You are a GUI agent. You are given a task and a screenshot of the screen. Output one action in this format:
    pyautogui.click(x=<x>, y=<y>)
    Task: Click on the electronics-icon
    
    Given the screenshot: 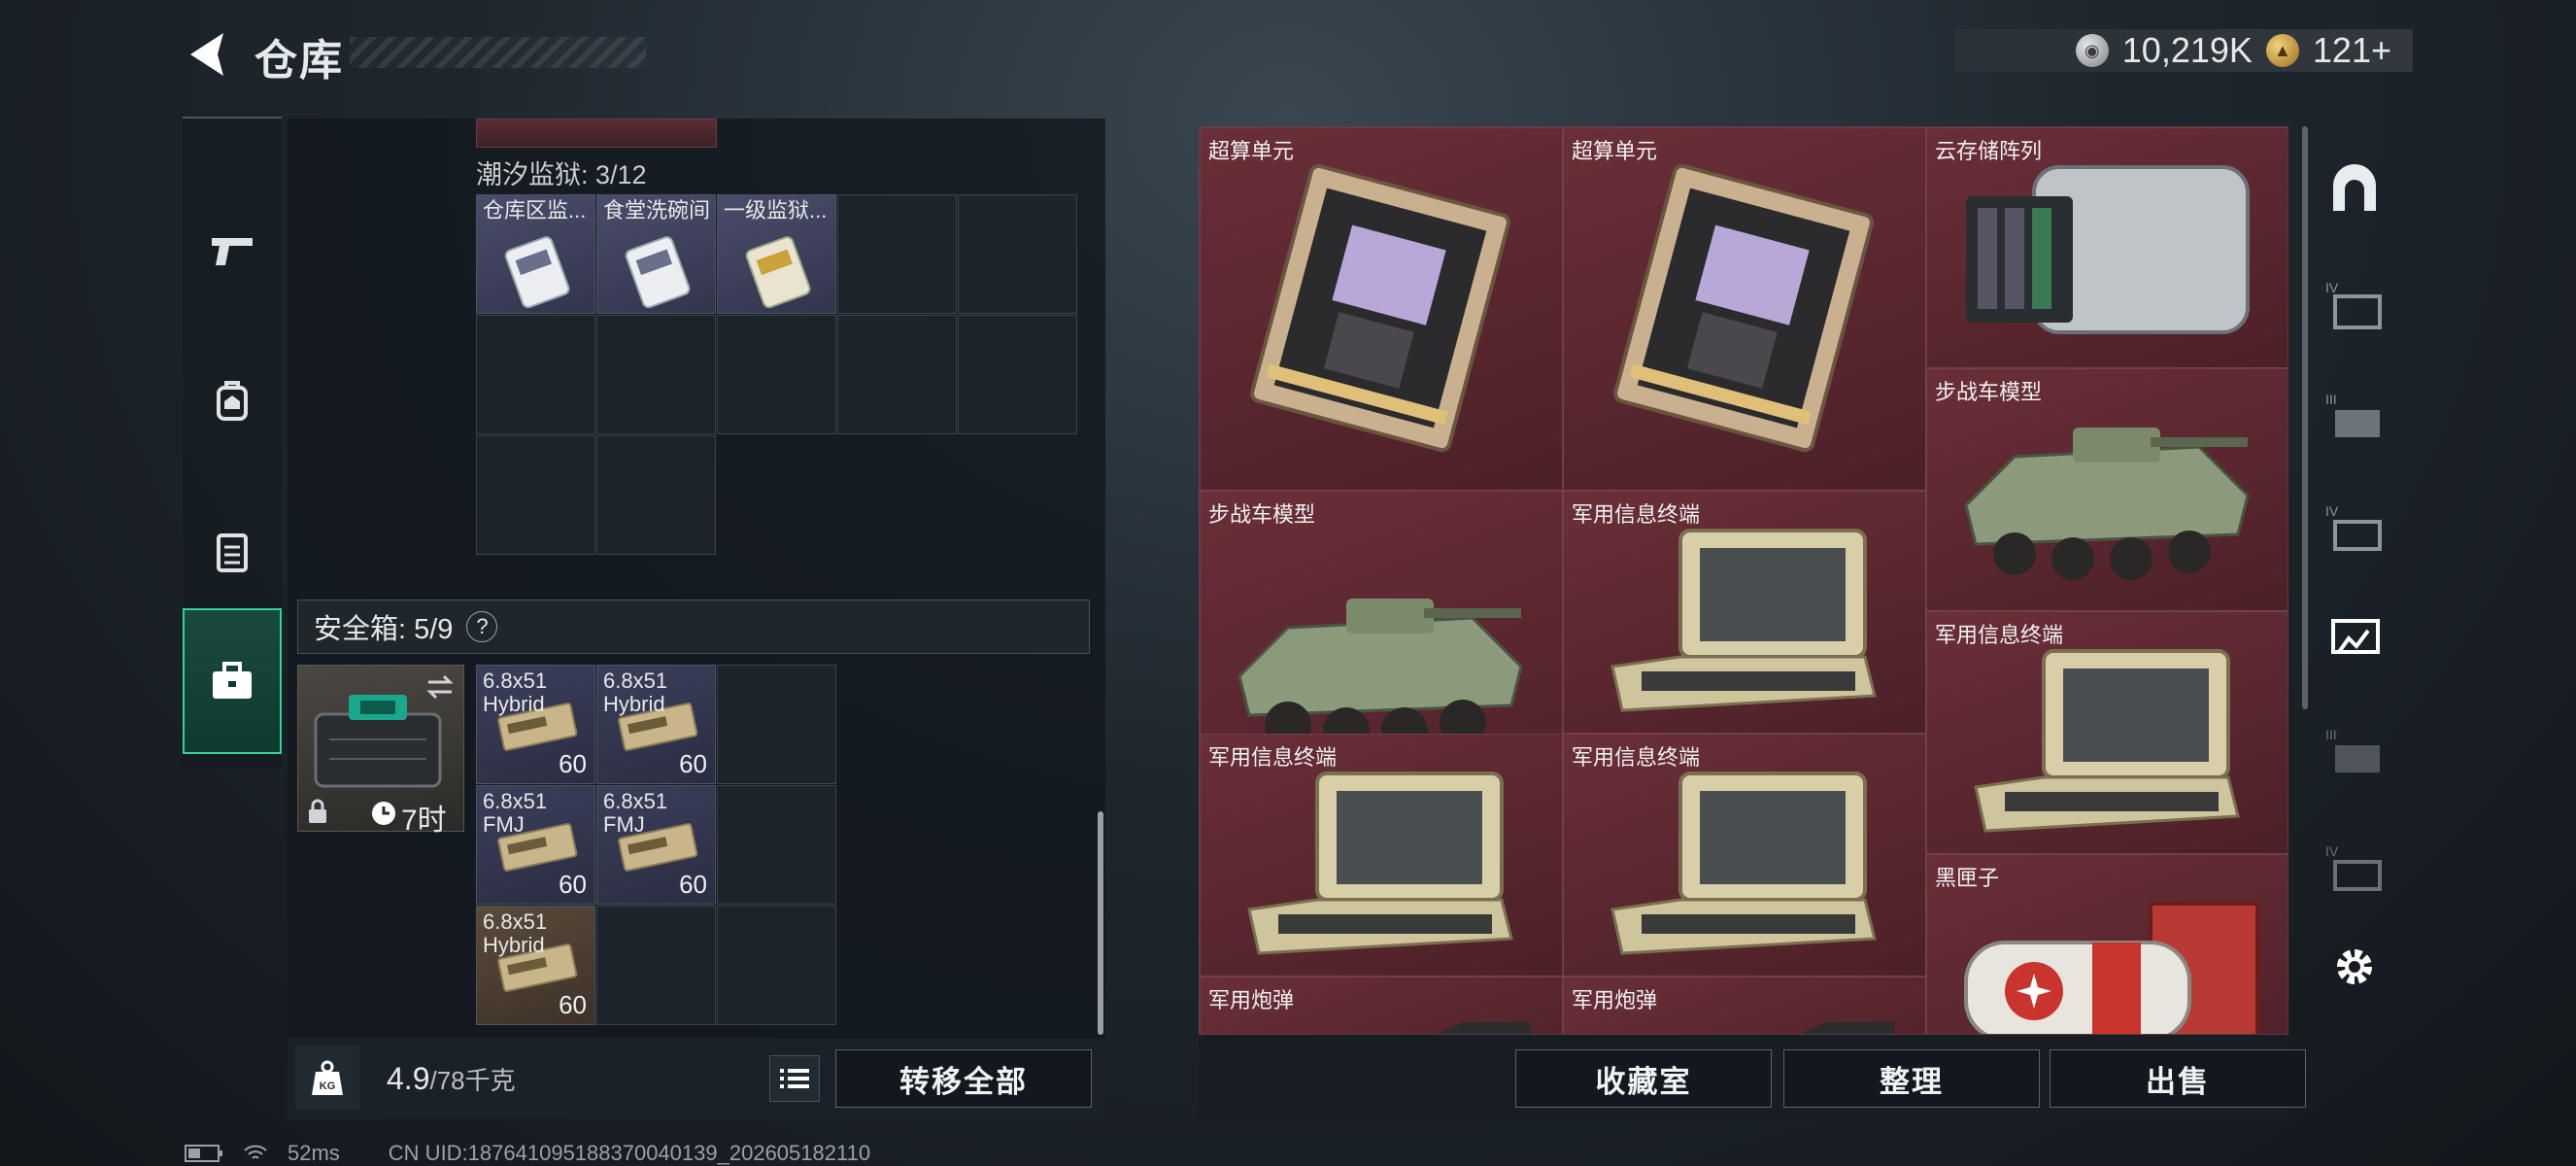 What is the action you would take?
    pyautogui.click(x=2355, y=636)
    